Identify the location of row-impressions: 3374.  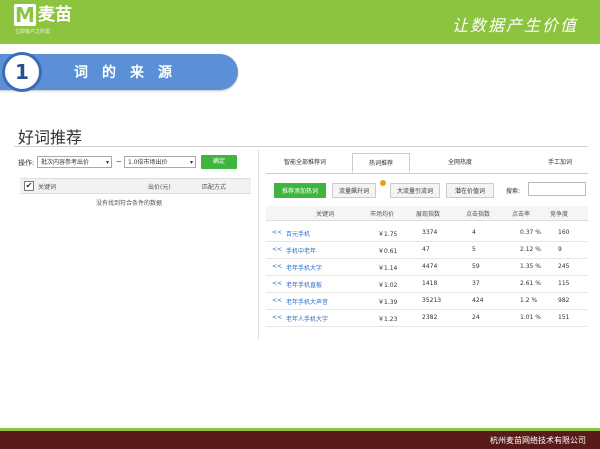
(430, 232).